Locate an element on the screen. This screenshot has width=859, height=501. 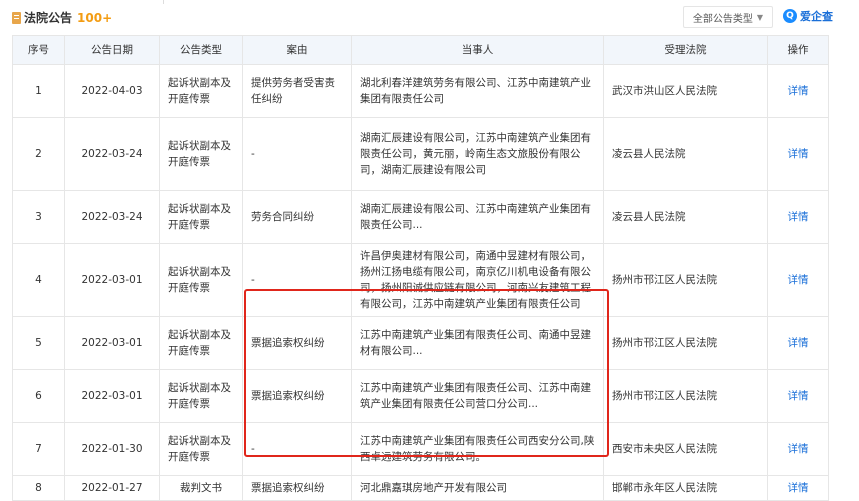
brand-logo: Q 爱企查 is located at coordinates (808, 16).